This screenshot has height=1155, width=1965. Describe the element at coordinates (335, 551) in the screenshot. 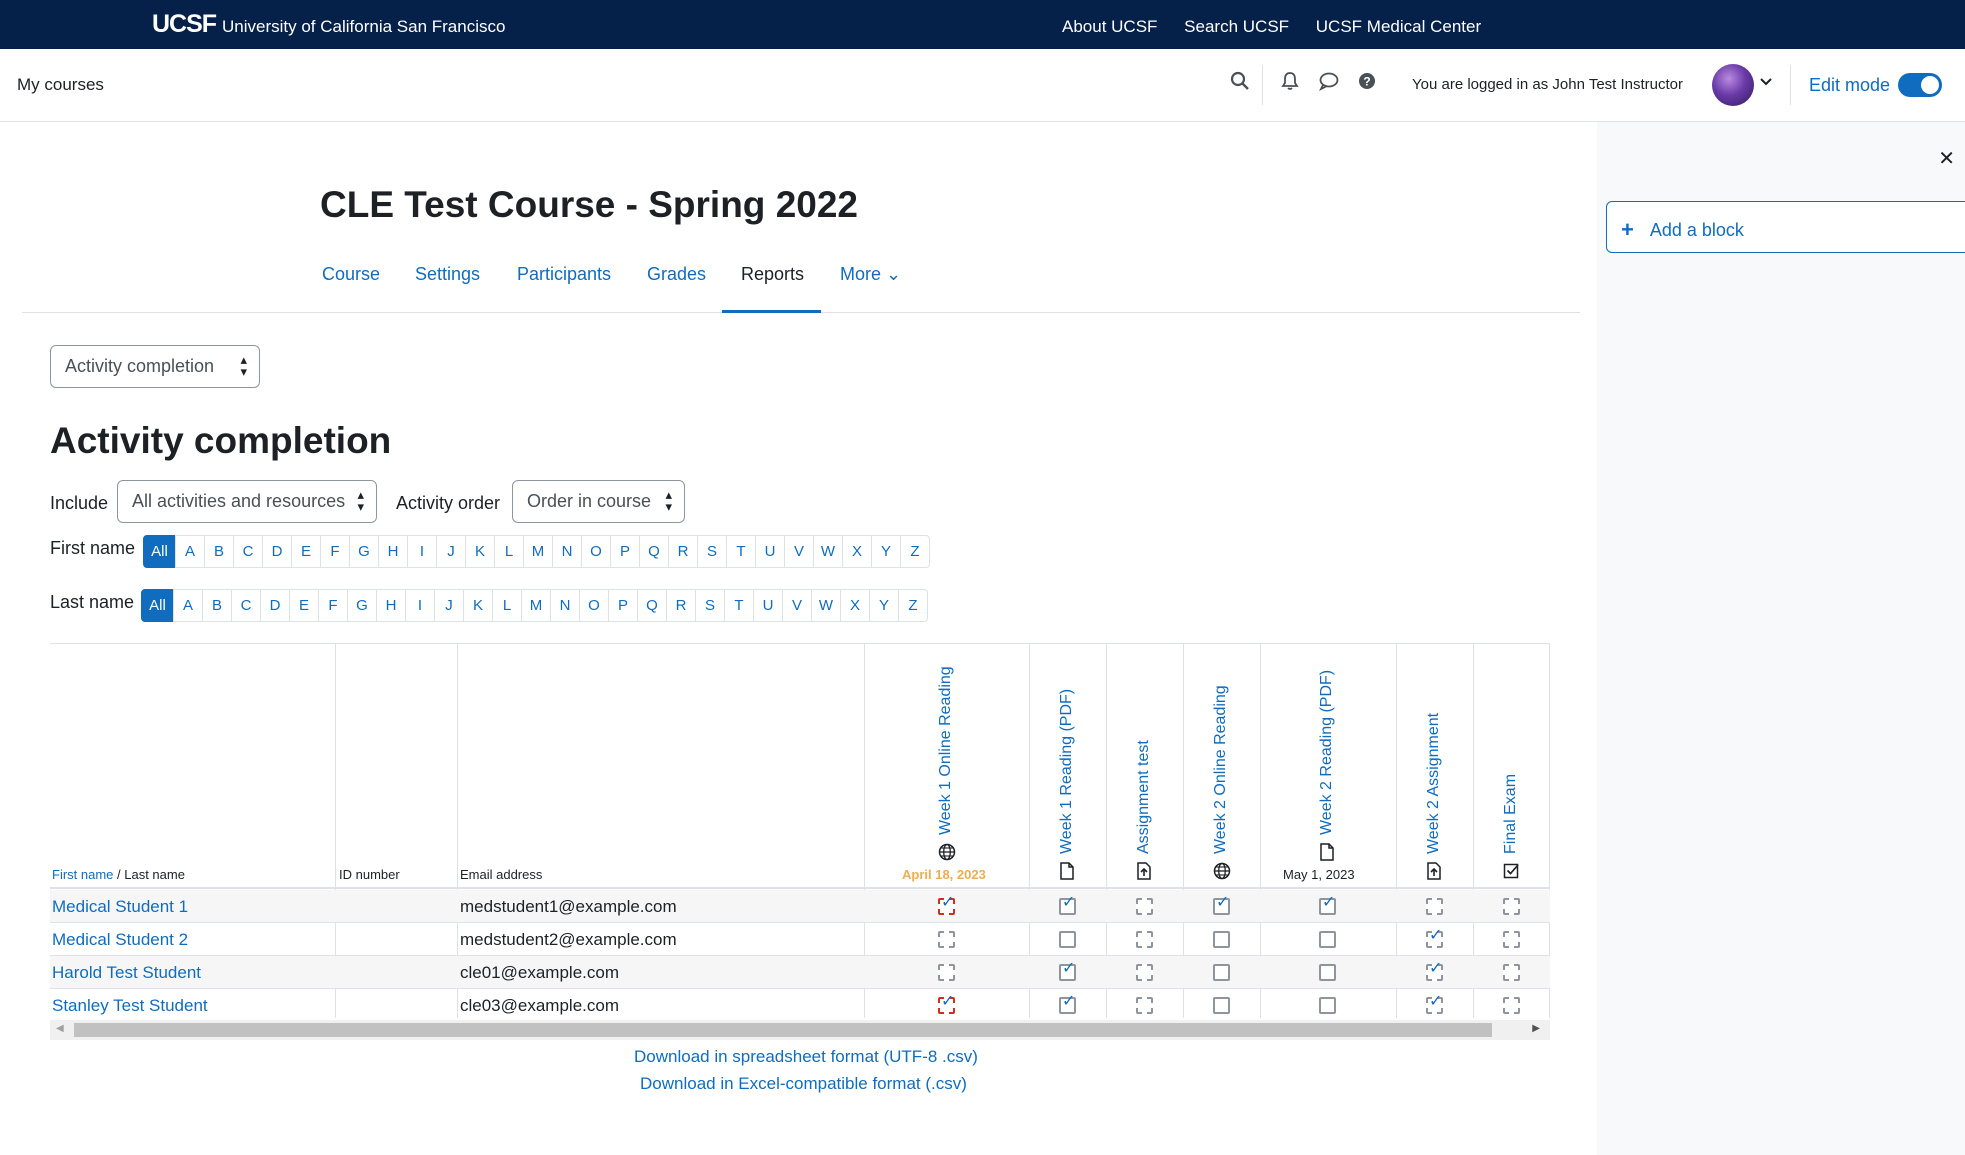

I see `first-name-initial-f: F` at that location.